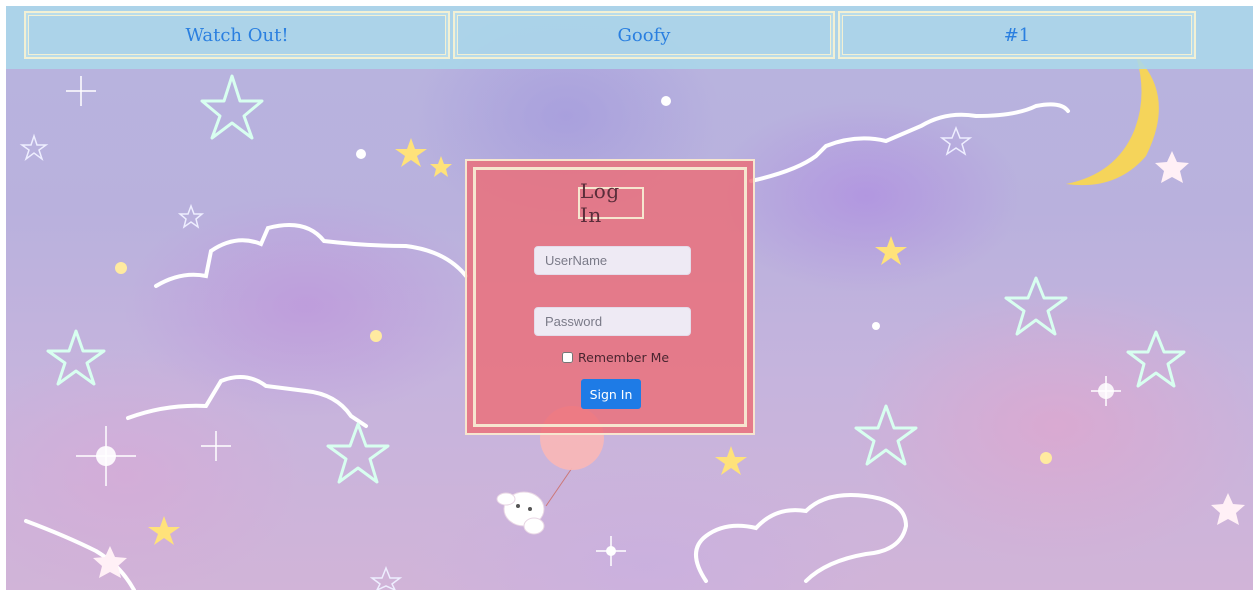  I want to click on nav-item-goofy: Goofy, so click(644, 35).